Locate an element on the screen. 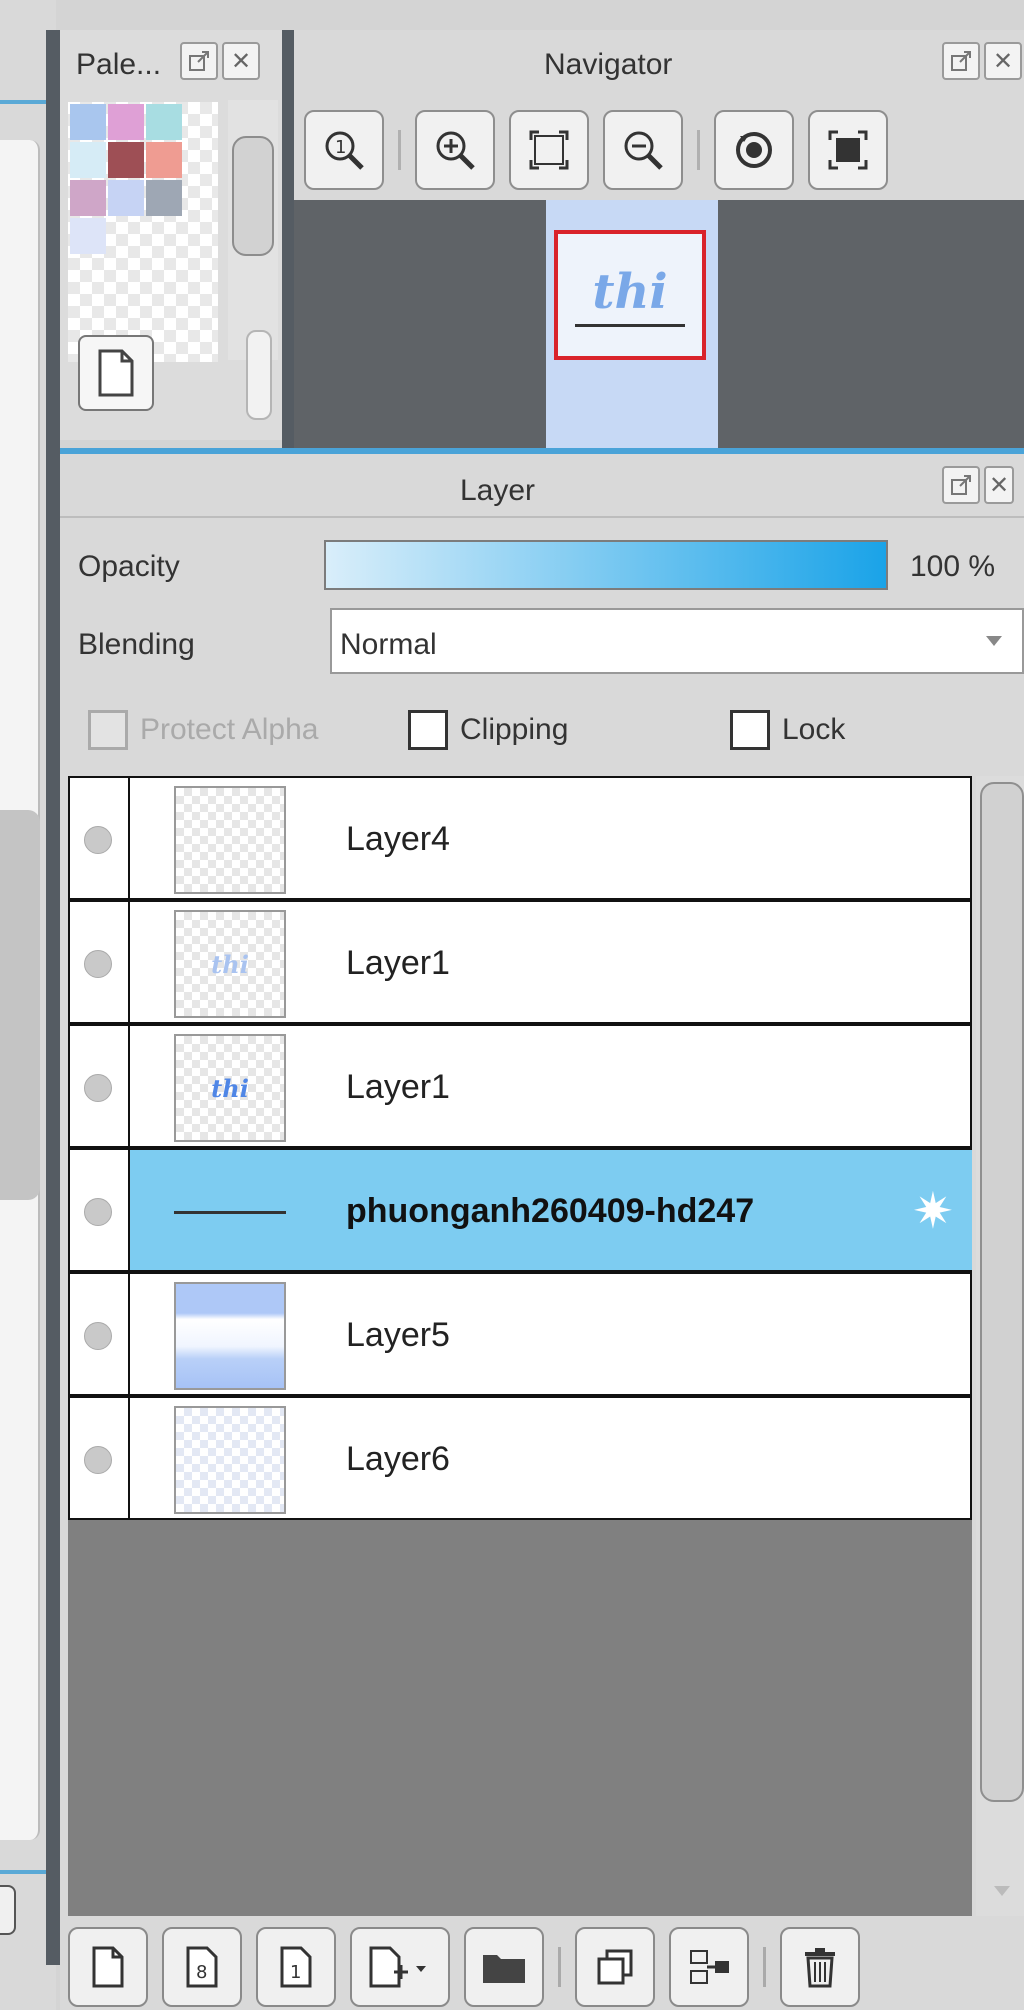 Image resolution: width=1024 pixels, height=2010 pixels. layer-scrollbar is located at coordinates (1000, 1346).